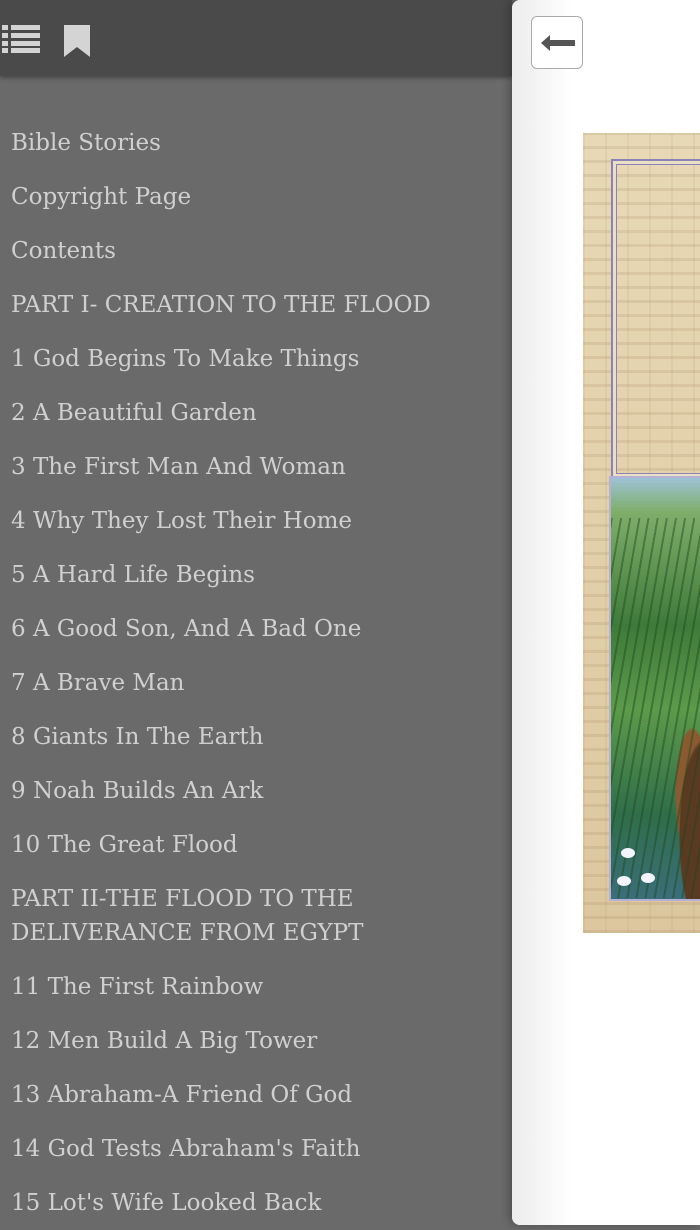 The width and height of the screenshot is (700, 1230). I want to click on toc-item-chapter-5: 5 A Hard Life Begins, so click(256, 575).